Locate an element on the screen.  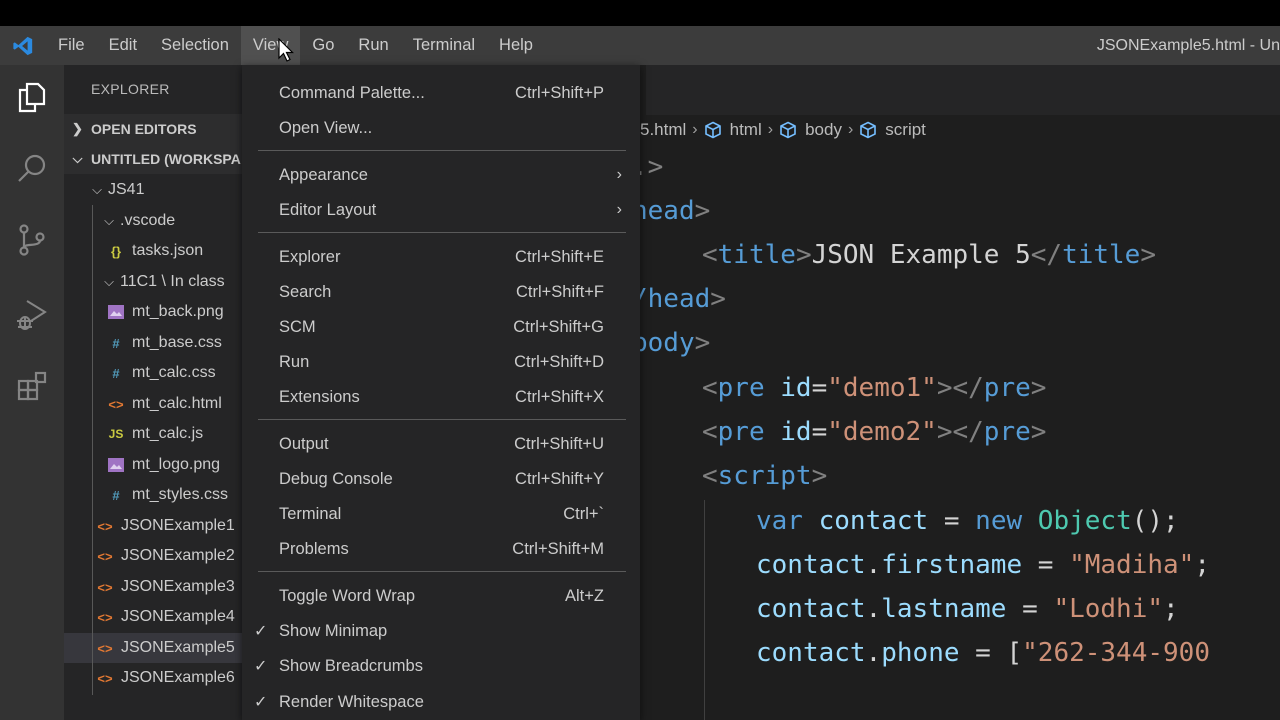
menu-run: Run is located at coordinates (373, 45).